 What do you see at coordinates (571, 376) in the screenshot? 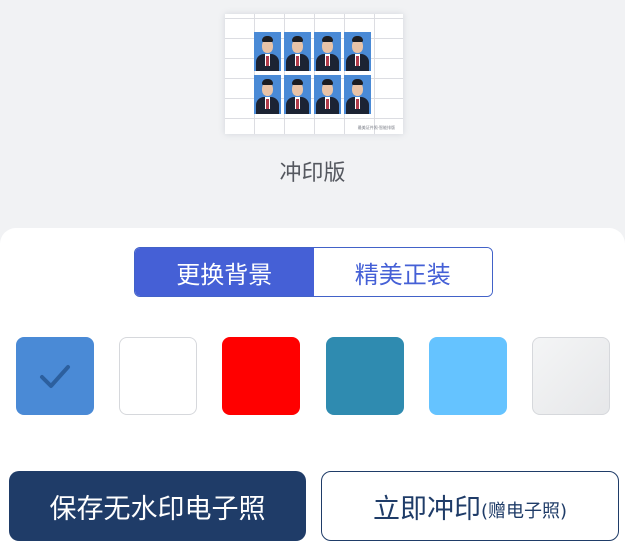
I see `swatch-gray-gradient` at bounding box center [571, 376].